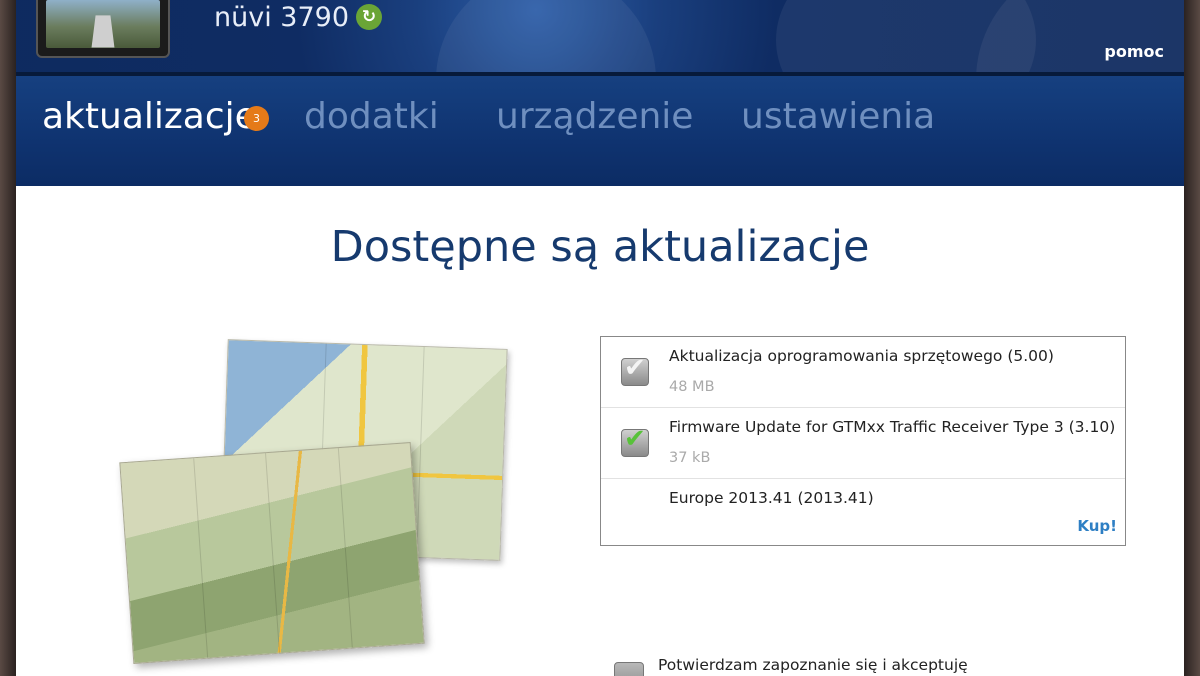 This screenshot has height=676, width=1200. I want to click on update-size: 48 MB, so click(692, 387).